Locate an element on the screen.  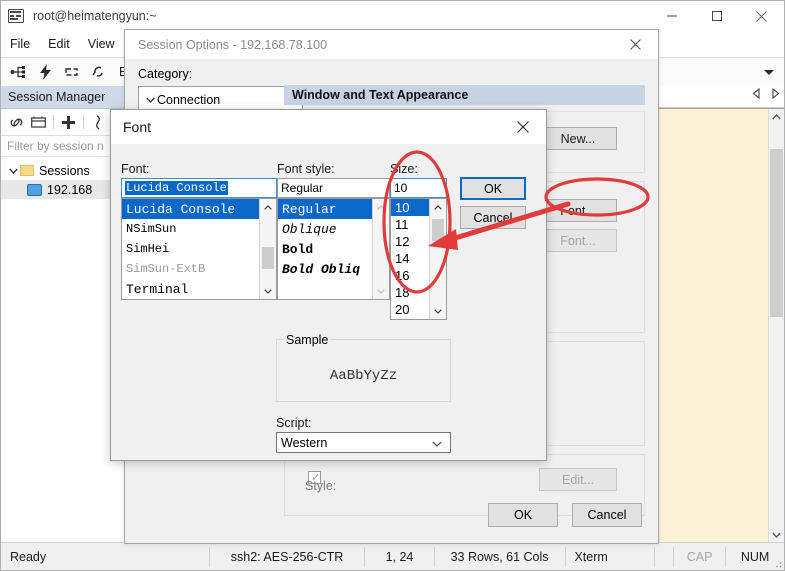
menu-item-edit: Edit is located at coordinates (59, 44).